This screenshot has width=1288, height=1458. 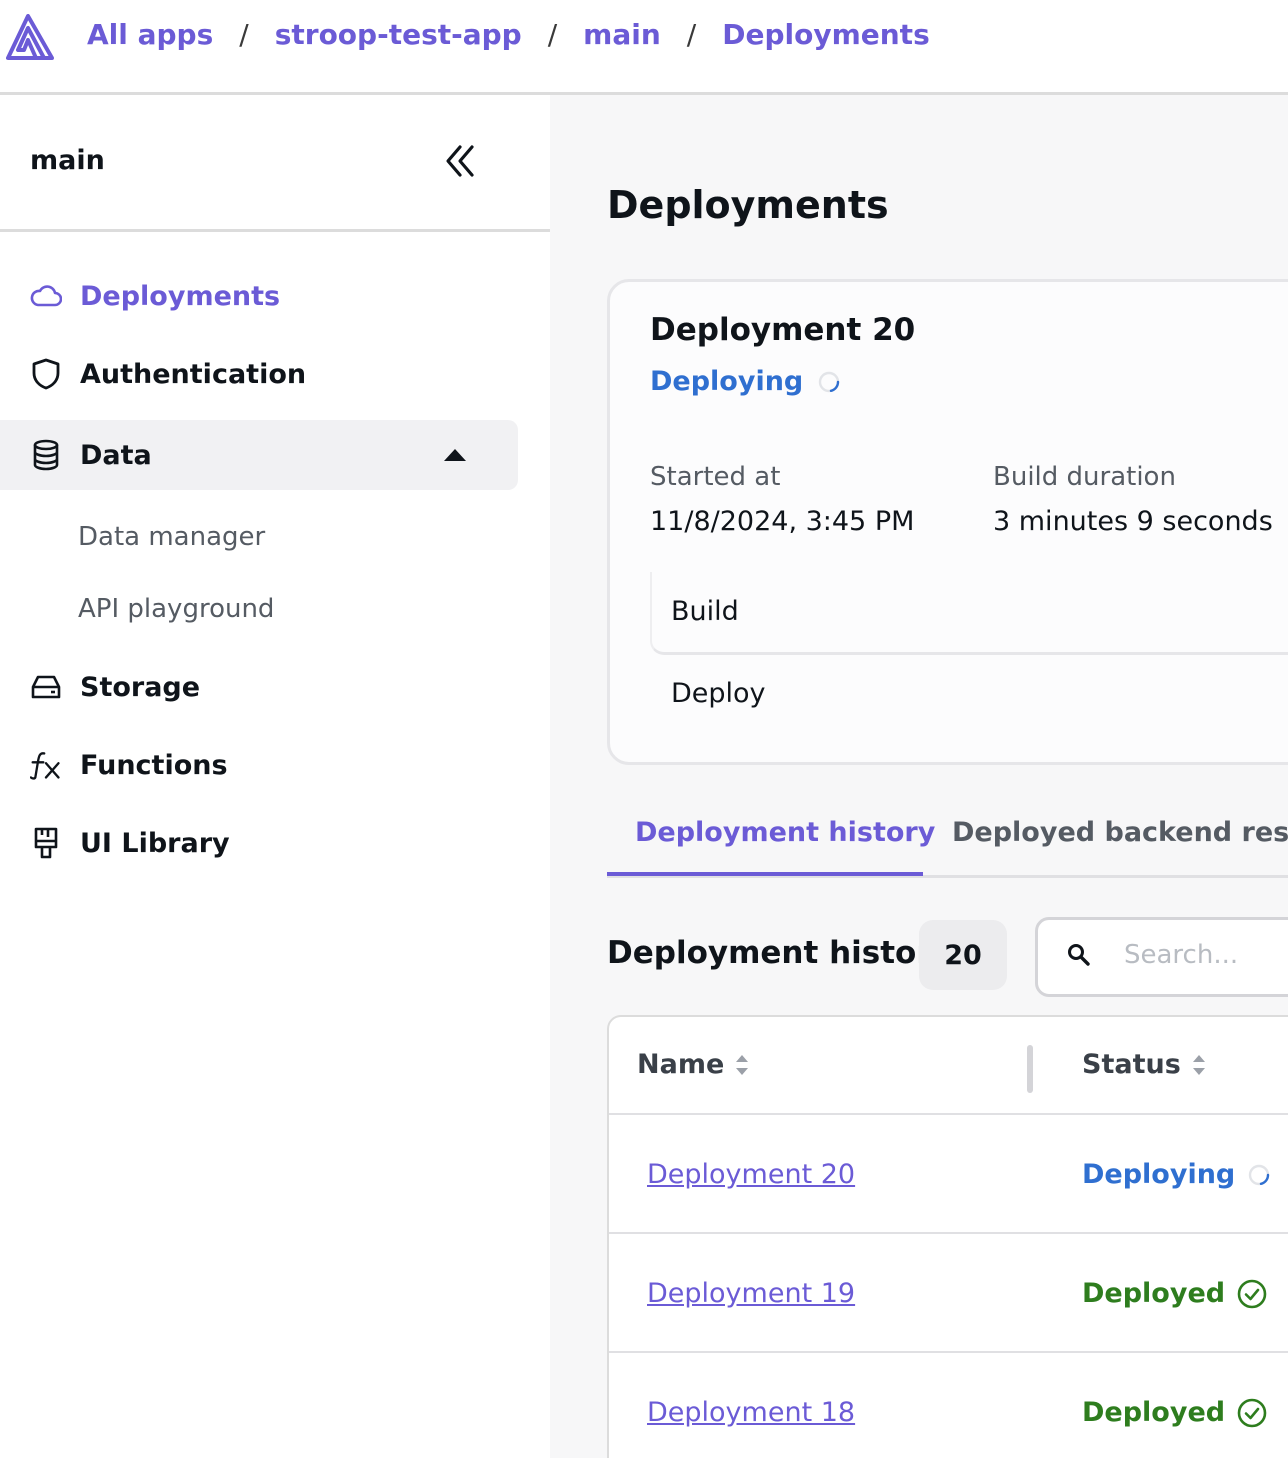 What do you see at coordinates (751, 1412) in the screenshot?
I see `deployment-link: Deployment 18` at bounding box center [751, 1412].